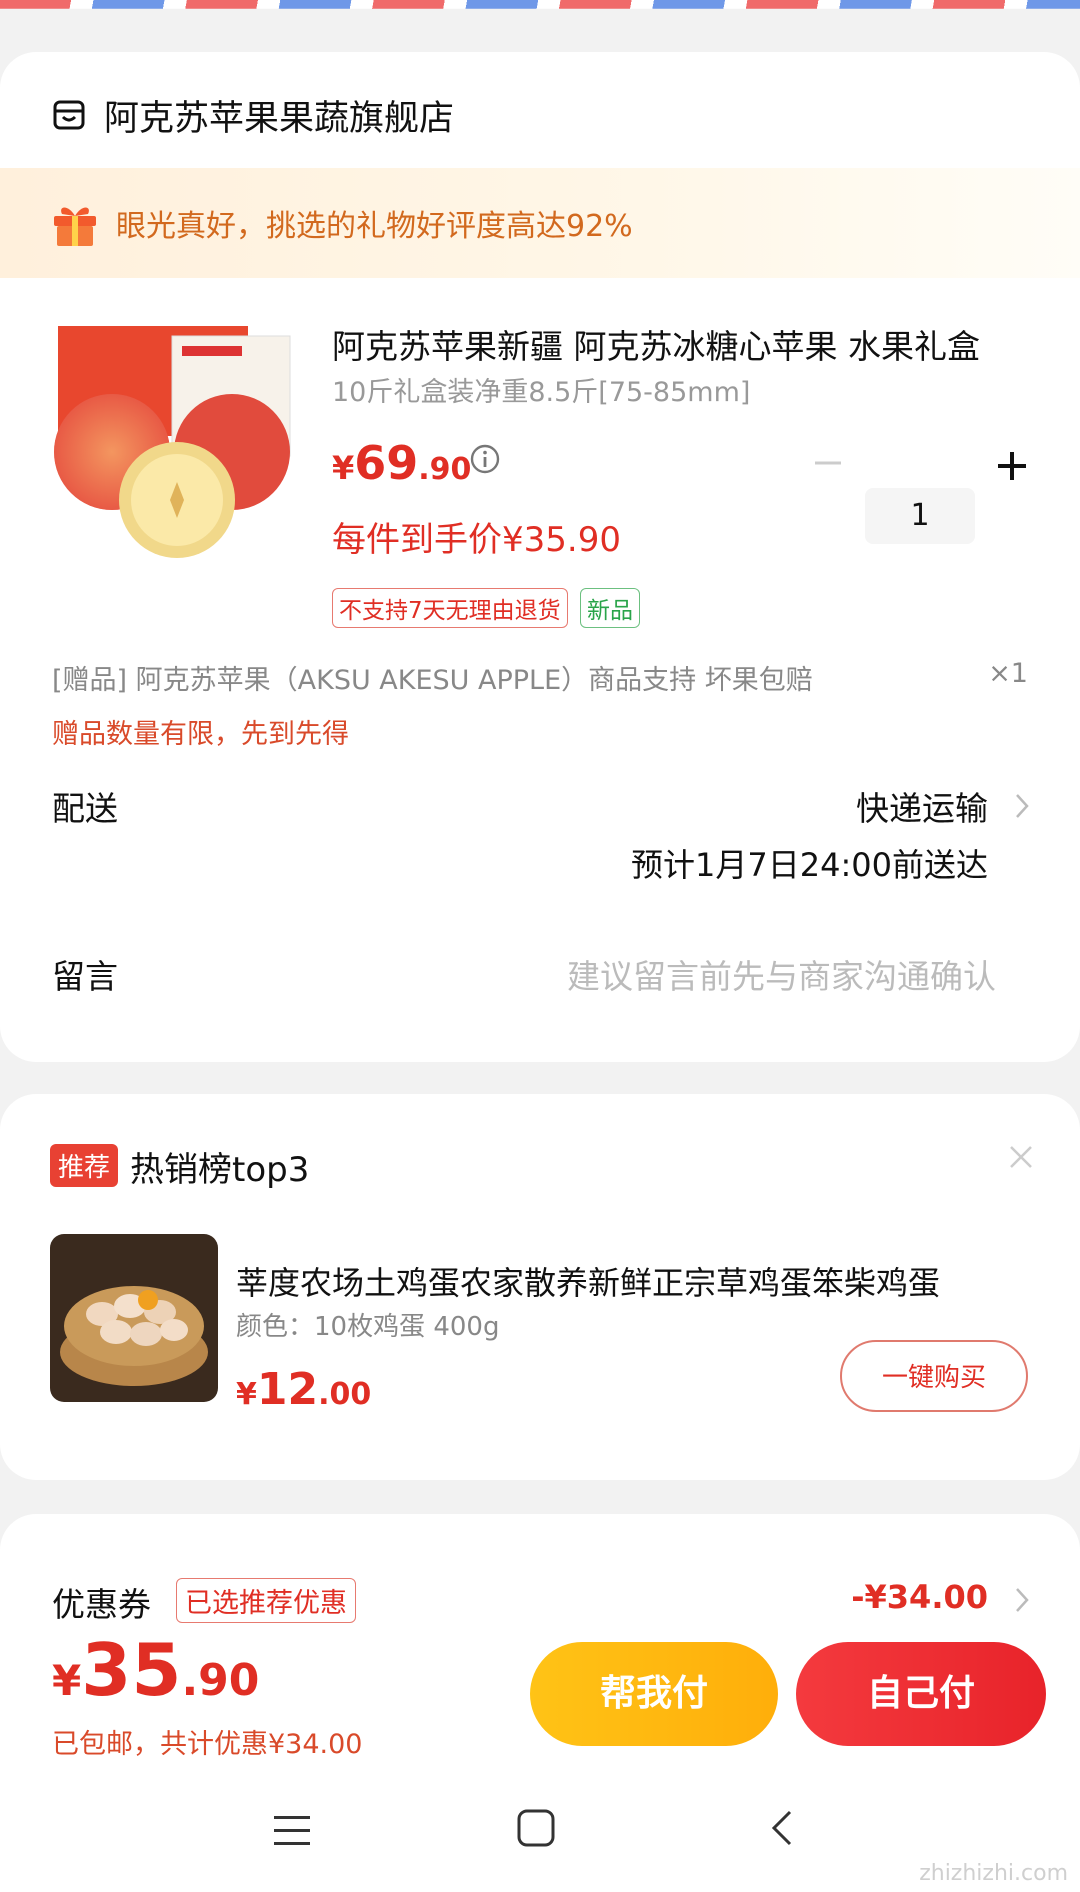  What do you see at coordinates (934, 1376) in the screenshot?
I see `one-click-buy-button: 一键购买` at bounding box center [934, 1376].